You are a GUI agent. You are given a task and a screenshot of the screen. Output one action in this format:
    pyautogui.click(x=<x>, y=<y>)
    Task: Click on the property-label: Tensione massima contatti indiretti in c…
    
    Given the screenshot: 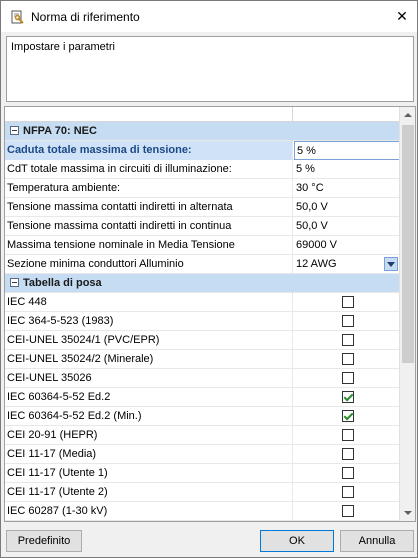 What is the action you would take?
    pyautogui.click(x=149, y=226)
    